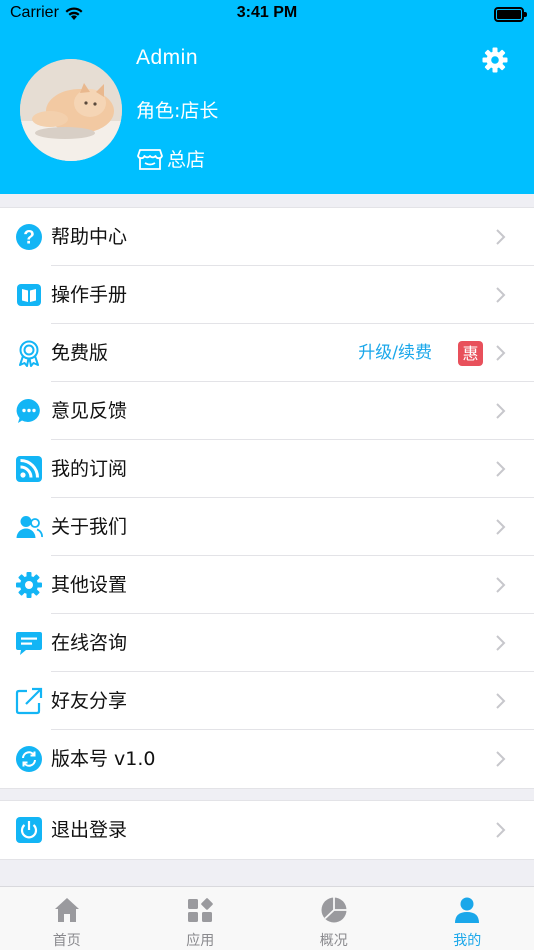  I want to click on tab-label: 首页, so click(66, 941).